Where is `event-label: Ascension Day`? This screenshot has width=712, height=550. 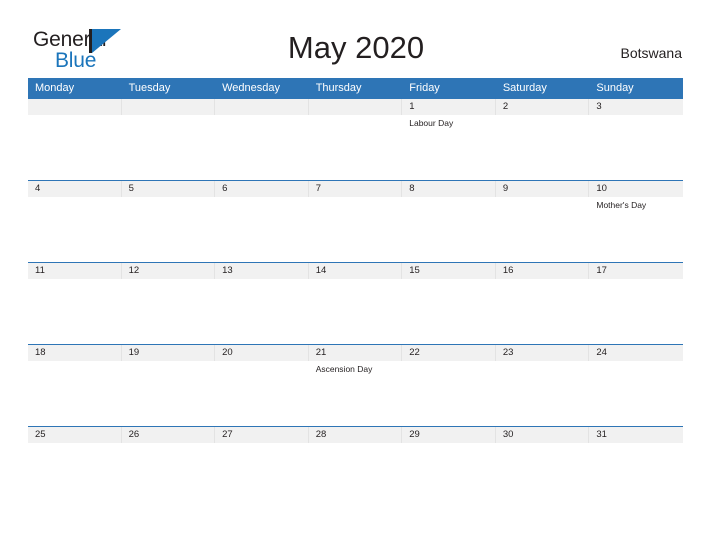
event-label: Ascension Day is located at coordinates (344, 369).